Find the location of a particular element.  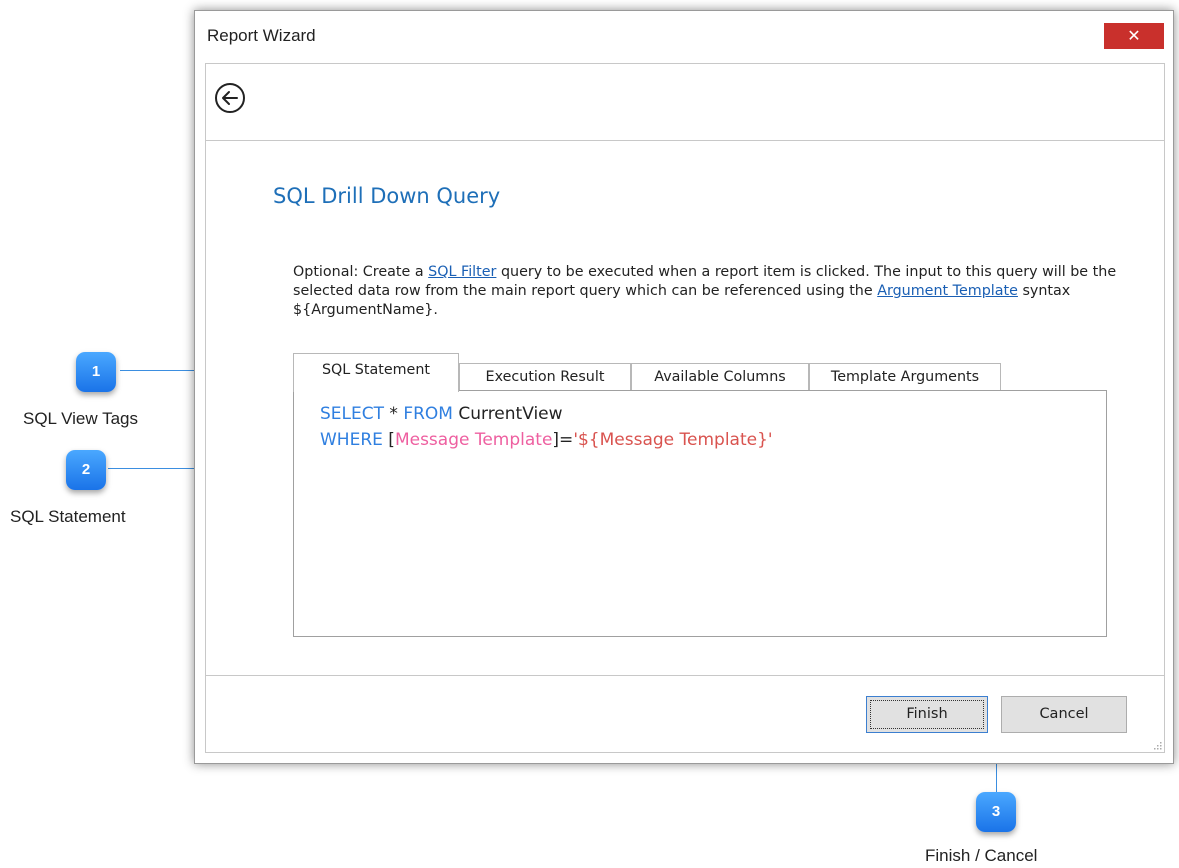

callout-badge-1: 1 is located at coordinates (96, 372).